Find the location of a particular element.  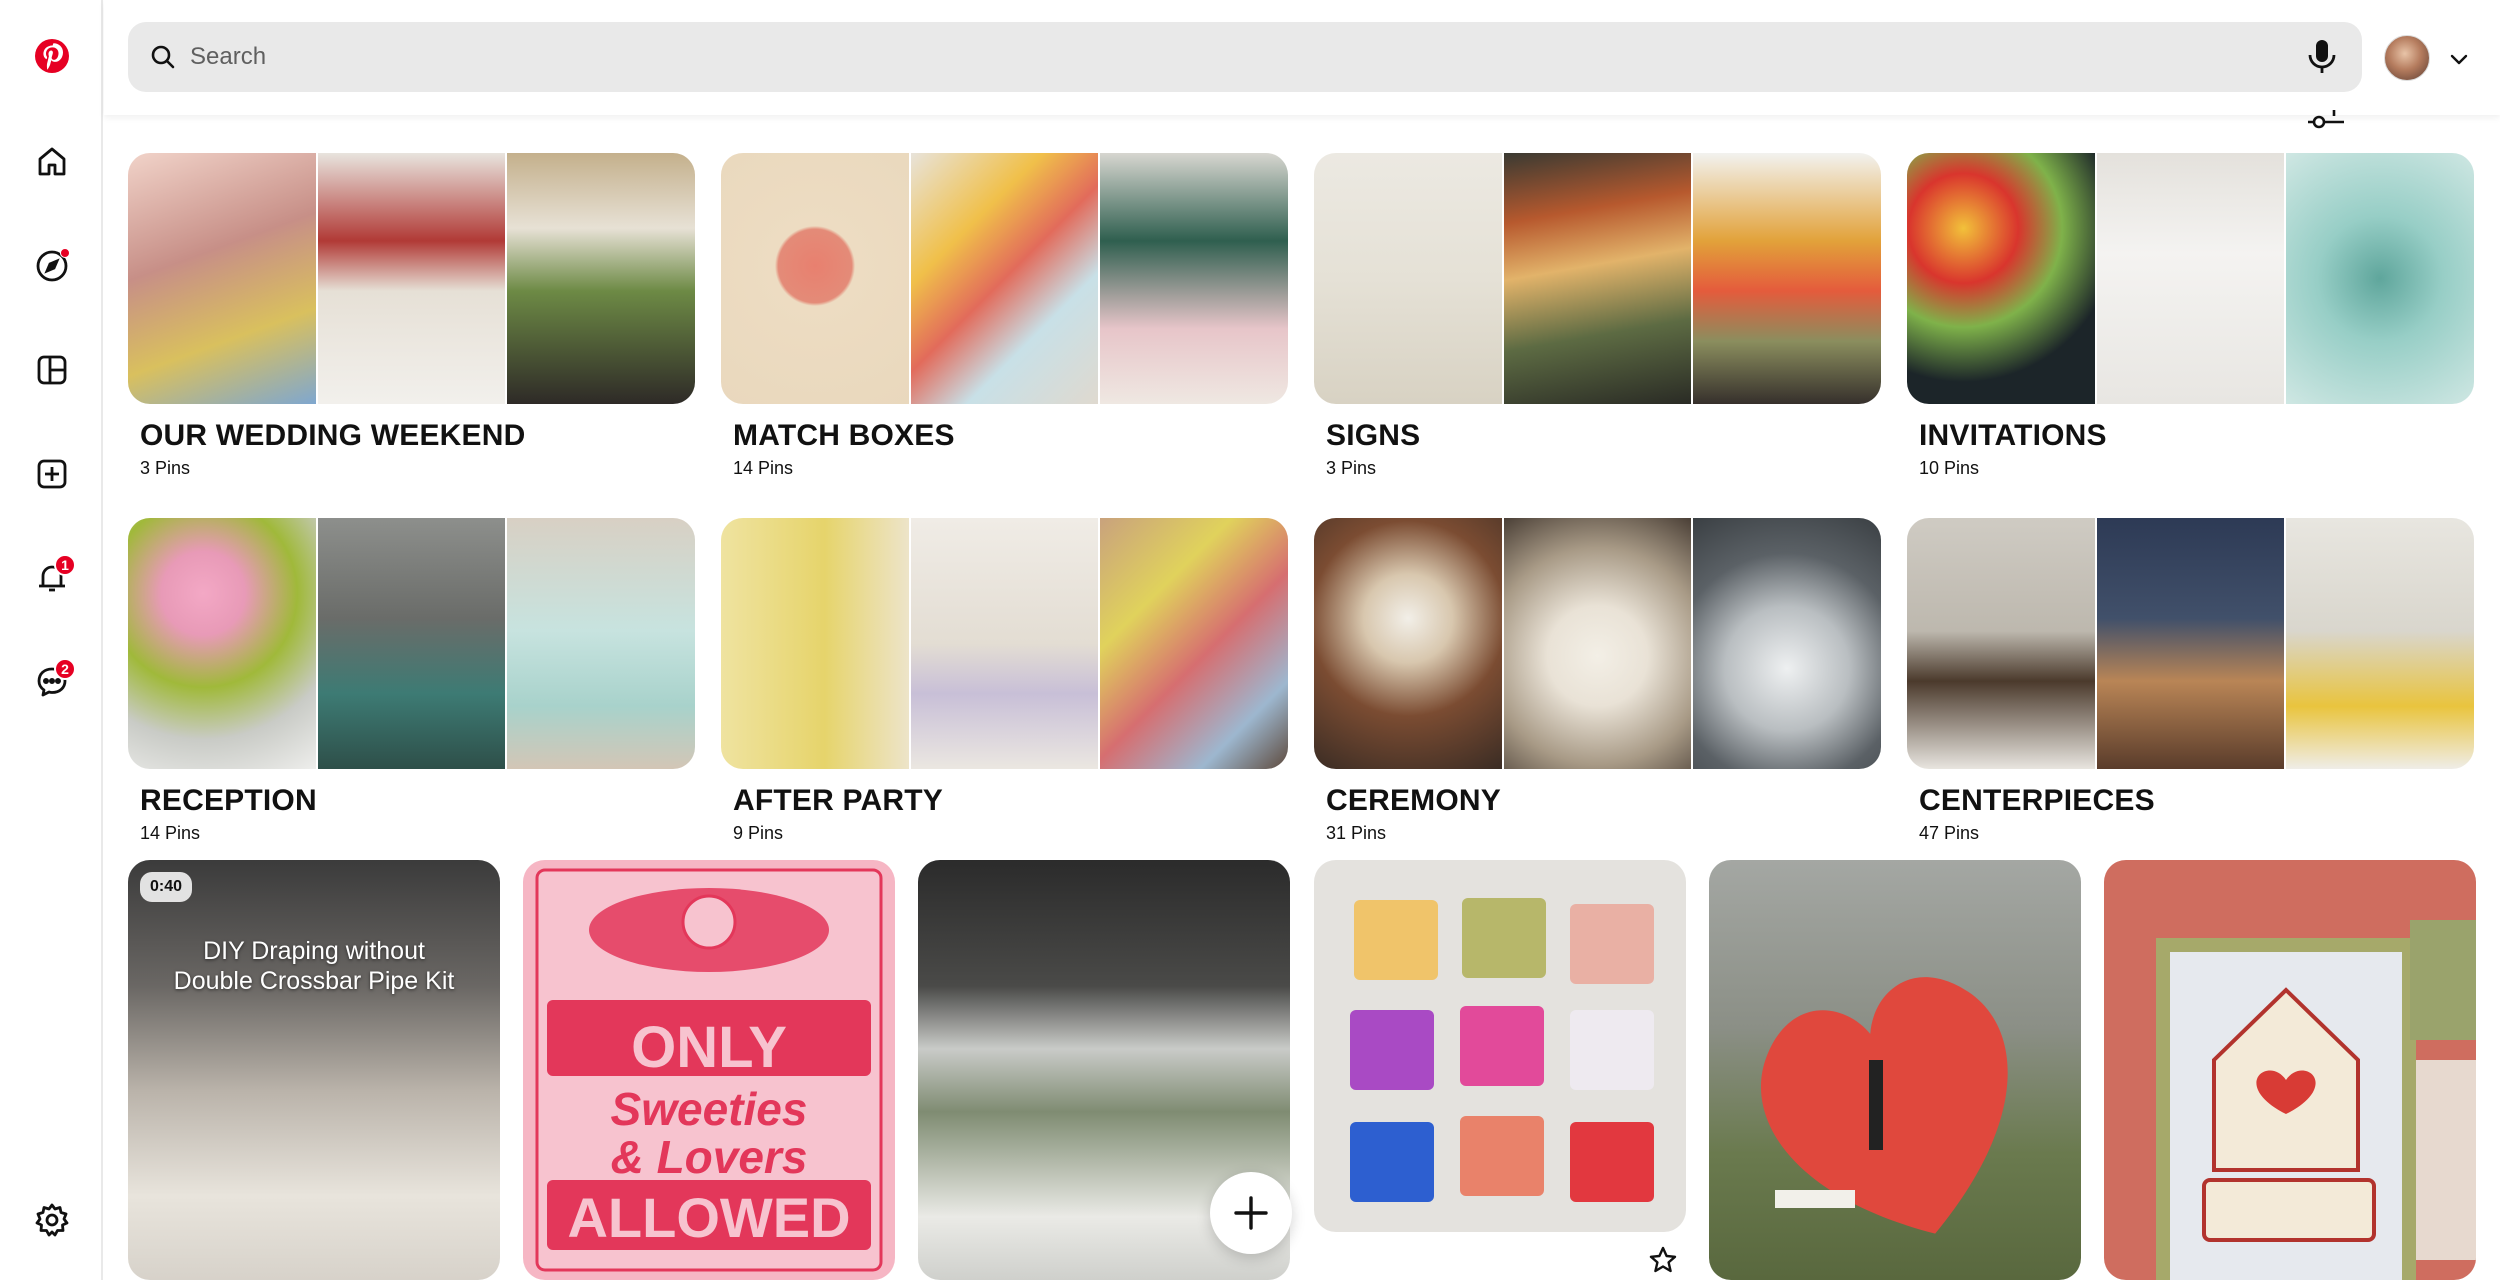

video-duration-badge: 0:40 is located at coordinates (166, 887).